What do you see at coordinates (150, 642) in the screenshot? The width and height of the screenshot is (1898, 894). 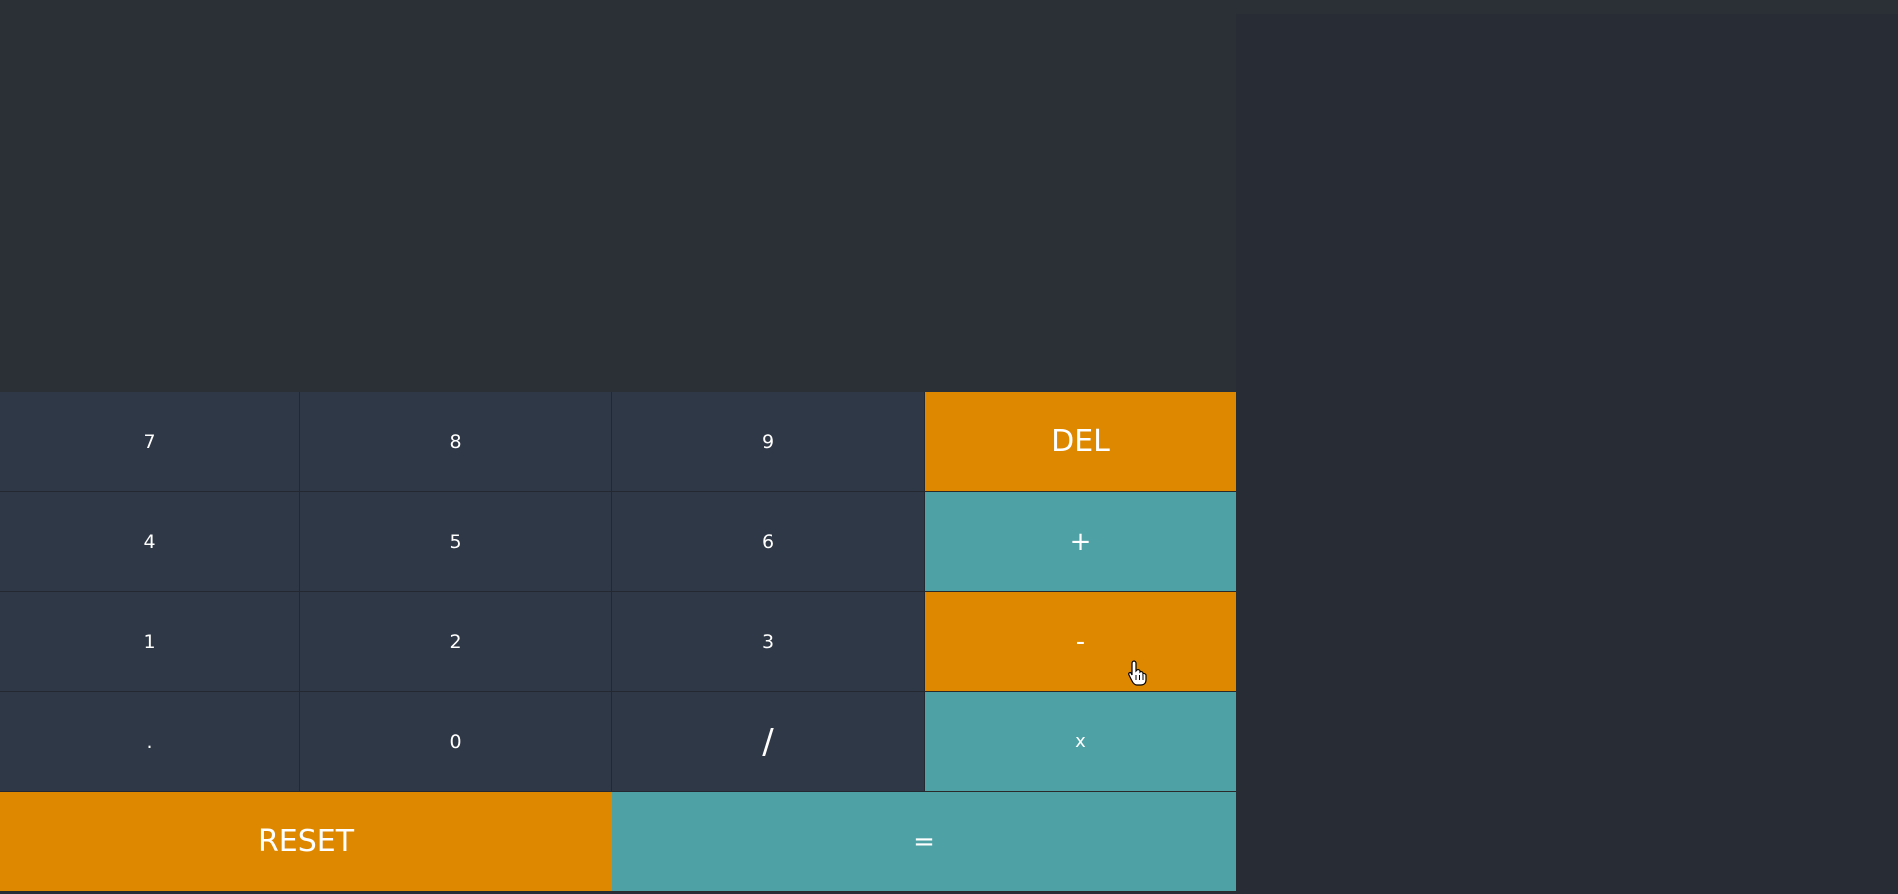 I see `key-1: 1` at bounding box center [150, 642].